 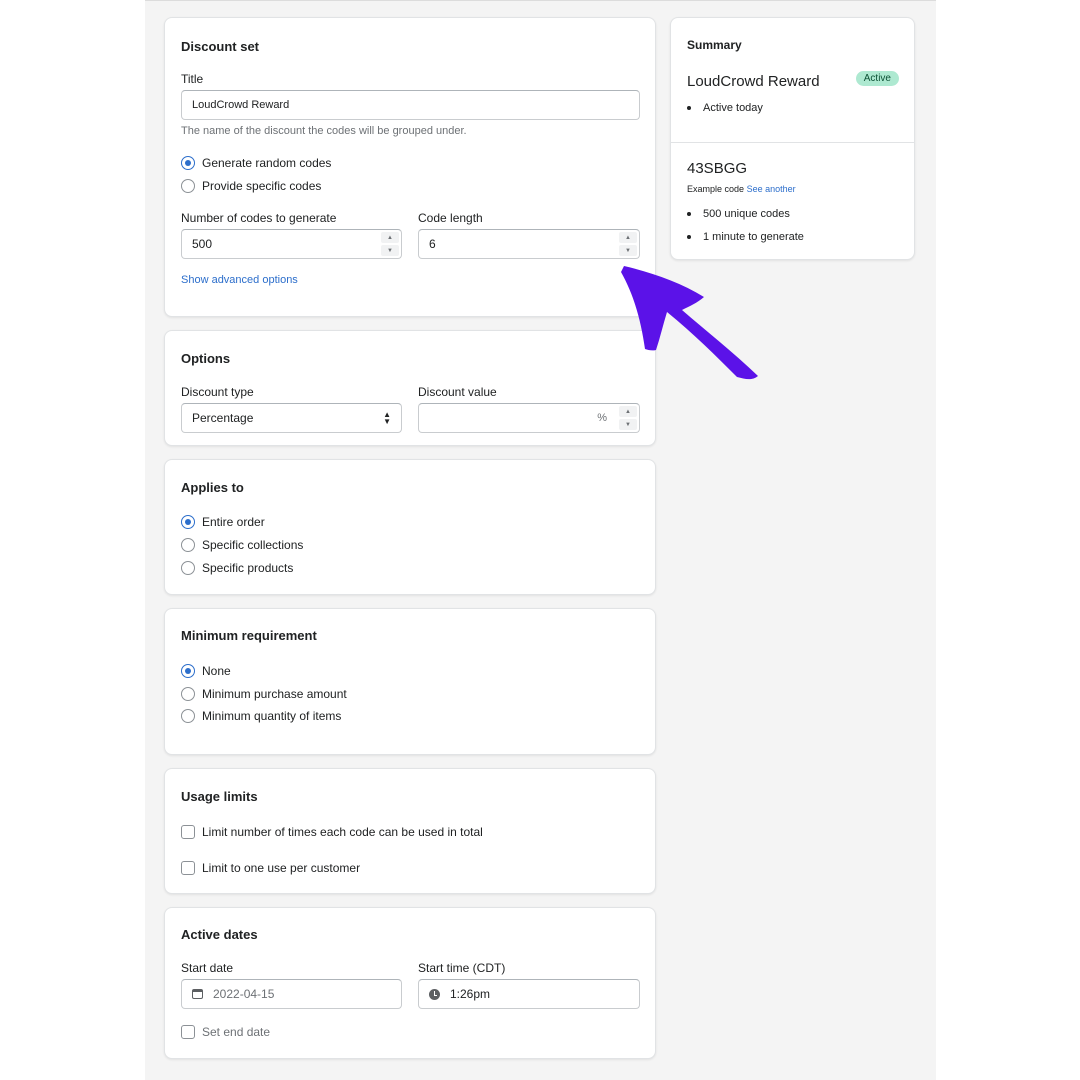 I want to click on annotation-arrow-shape, so click(x=689, y=323).